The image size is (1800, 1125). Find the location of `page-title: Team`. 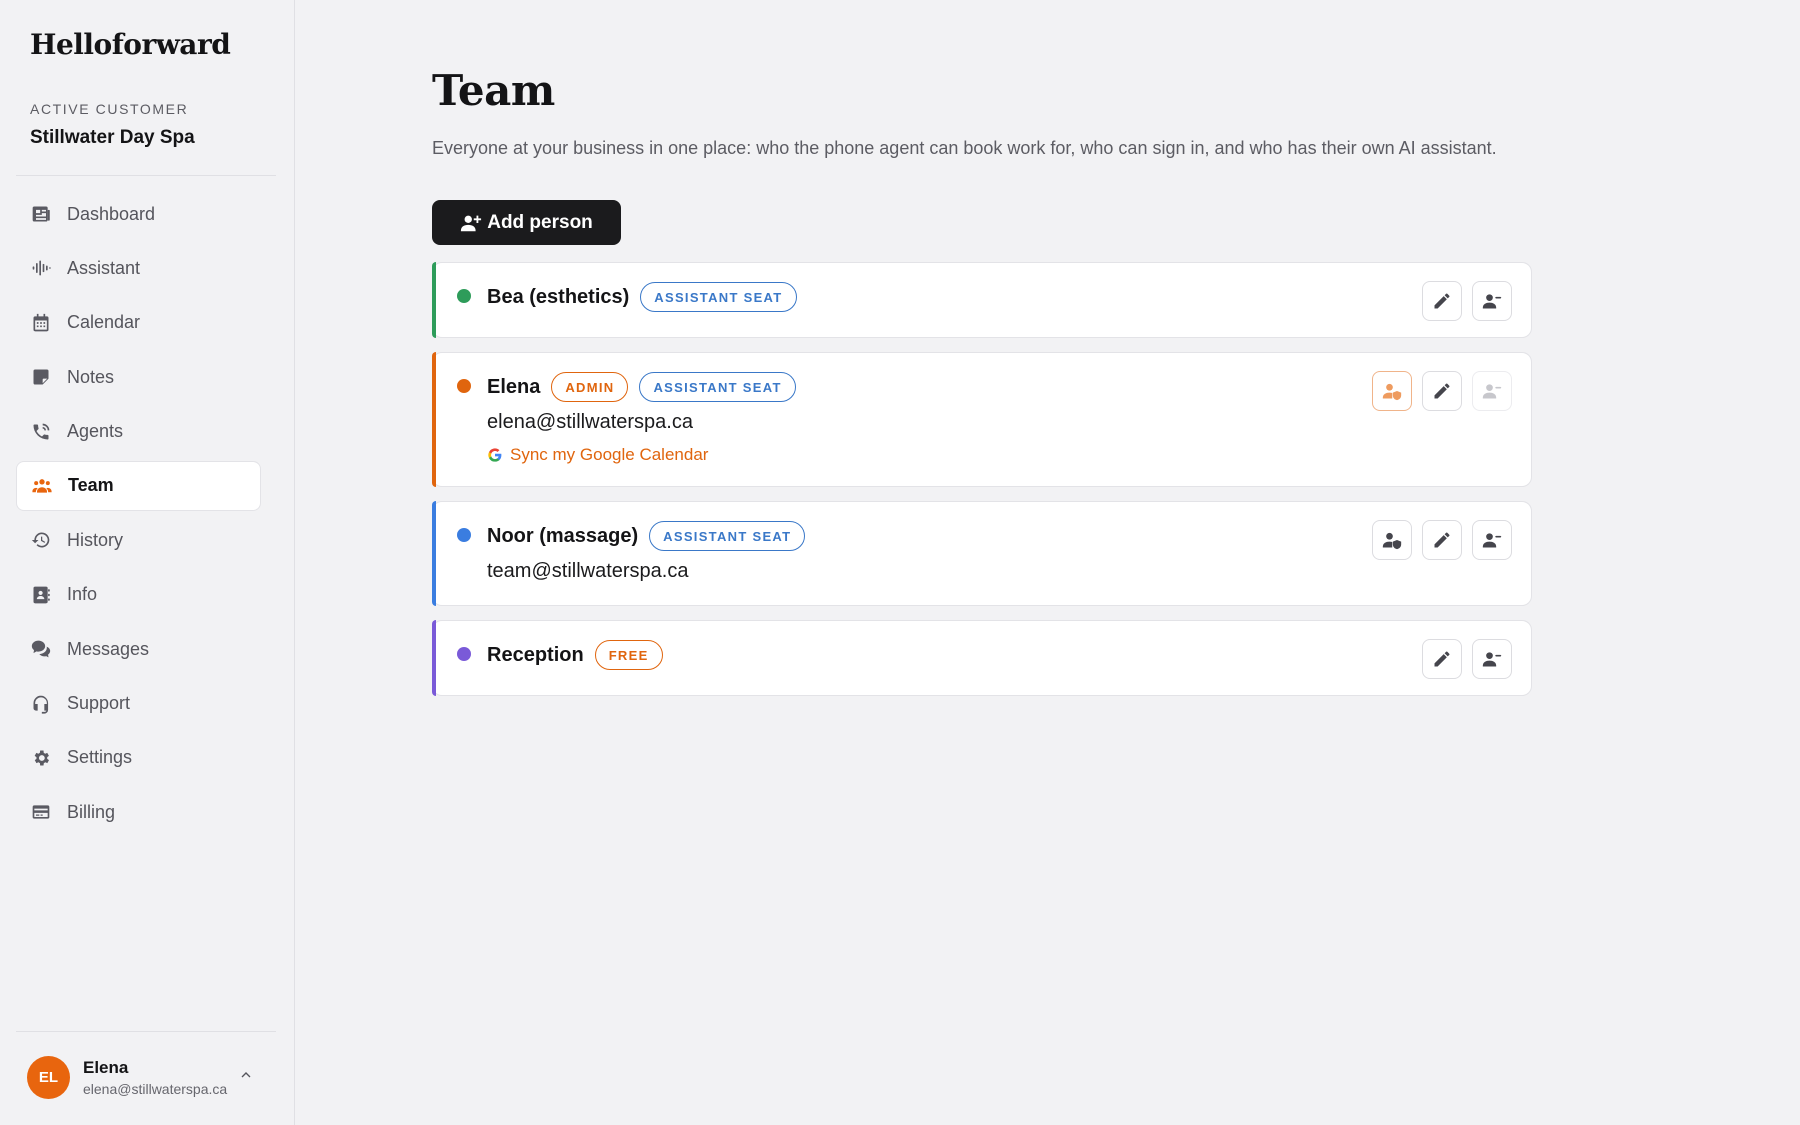

page-title: Team is located at coordinates (493, 90).